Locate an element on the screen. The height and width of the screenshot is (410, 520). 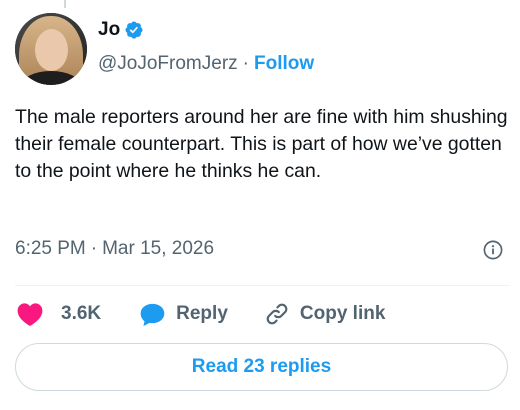
tweet-date: Mar 15, 2026 is located at coordinates (158, 248).